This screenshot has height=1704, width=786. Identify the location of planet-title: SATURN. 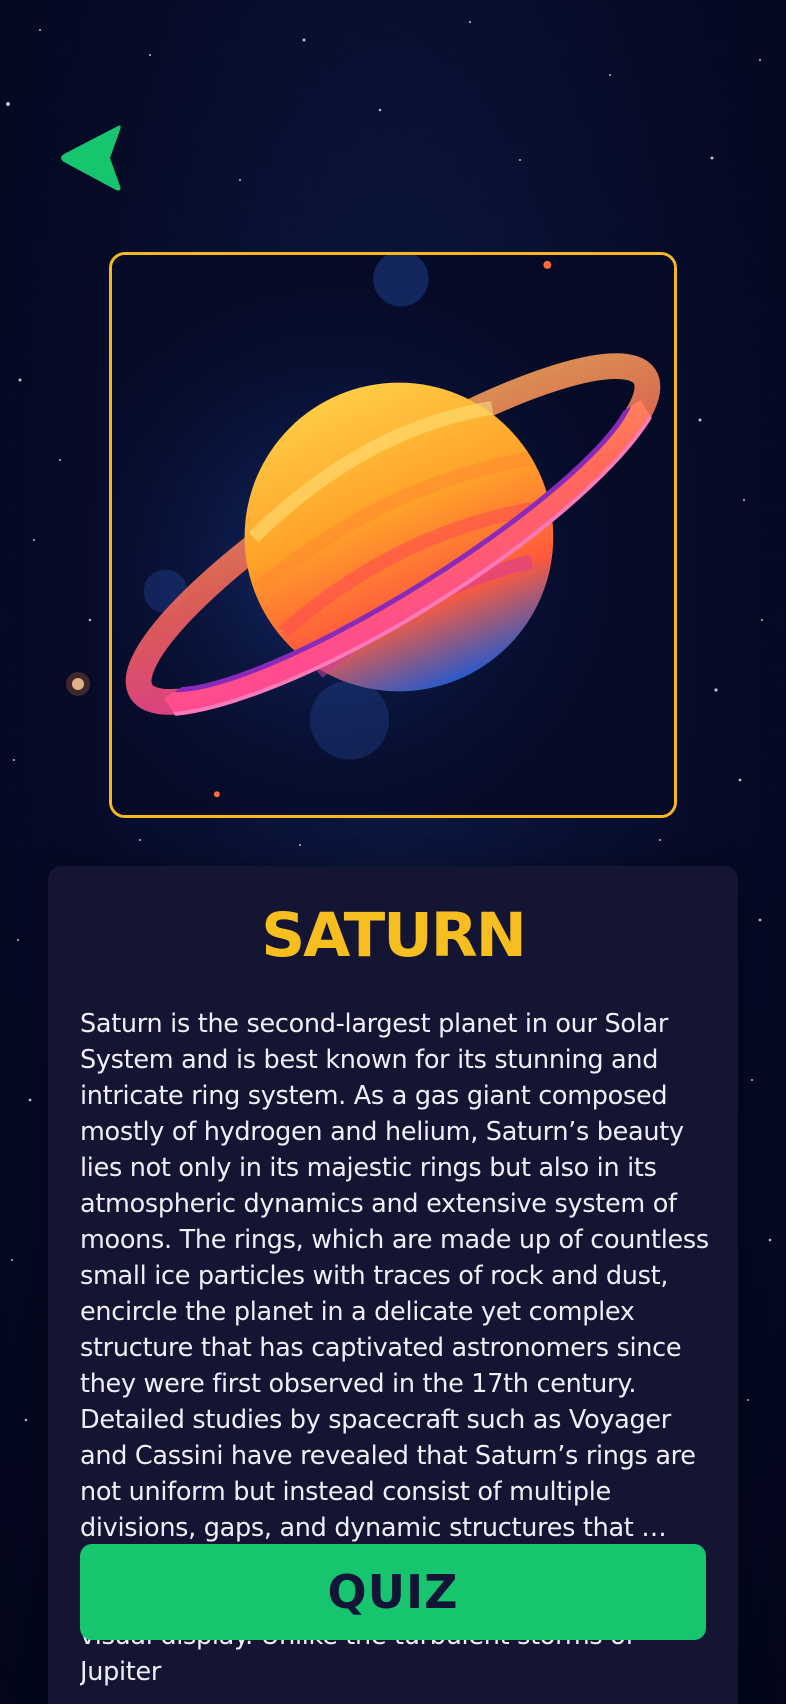
(394, 935).